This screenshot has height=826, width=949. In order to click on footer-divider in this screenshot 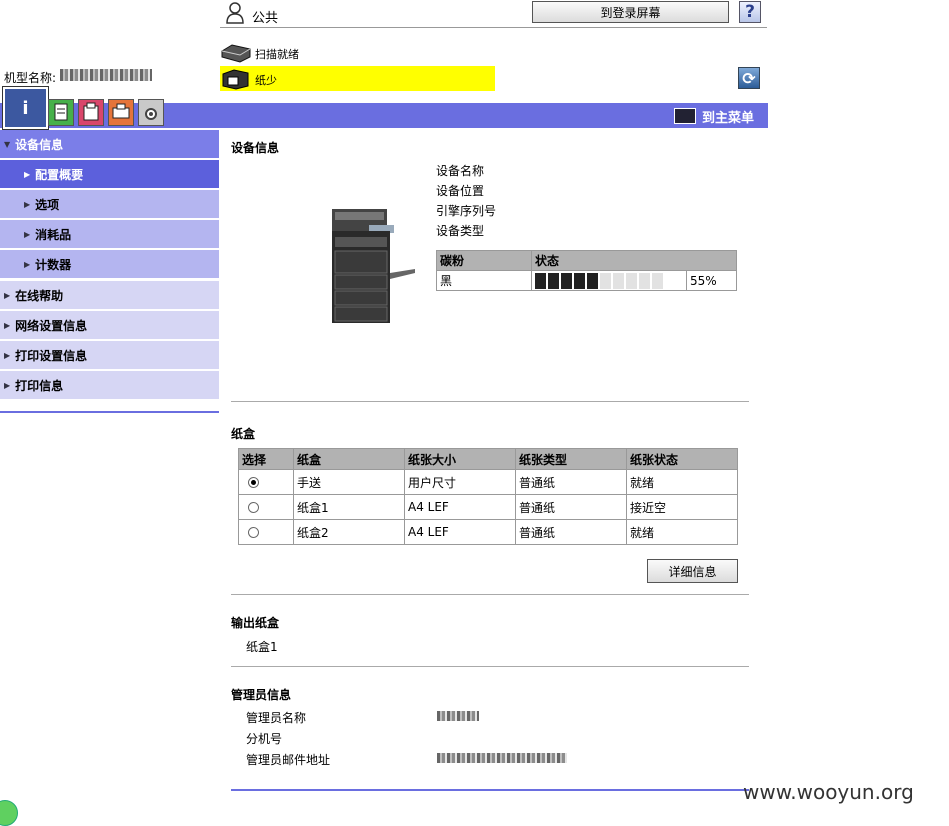, I will do `click(490, 790)`.